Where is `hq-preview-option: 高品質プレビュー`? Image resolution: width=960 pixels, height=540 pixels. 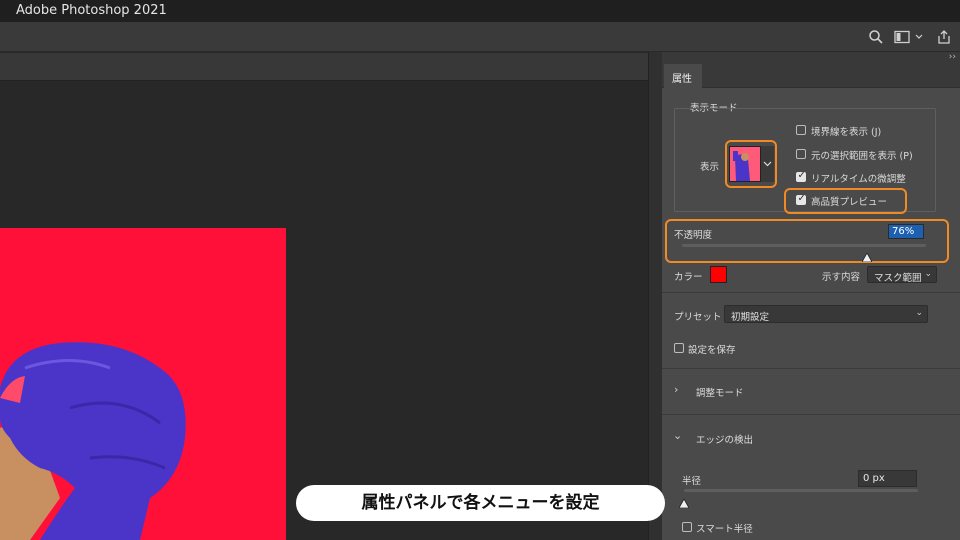 hq-preview-option: 高品質プレビュー is located at coordinates (851, 200).